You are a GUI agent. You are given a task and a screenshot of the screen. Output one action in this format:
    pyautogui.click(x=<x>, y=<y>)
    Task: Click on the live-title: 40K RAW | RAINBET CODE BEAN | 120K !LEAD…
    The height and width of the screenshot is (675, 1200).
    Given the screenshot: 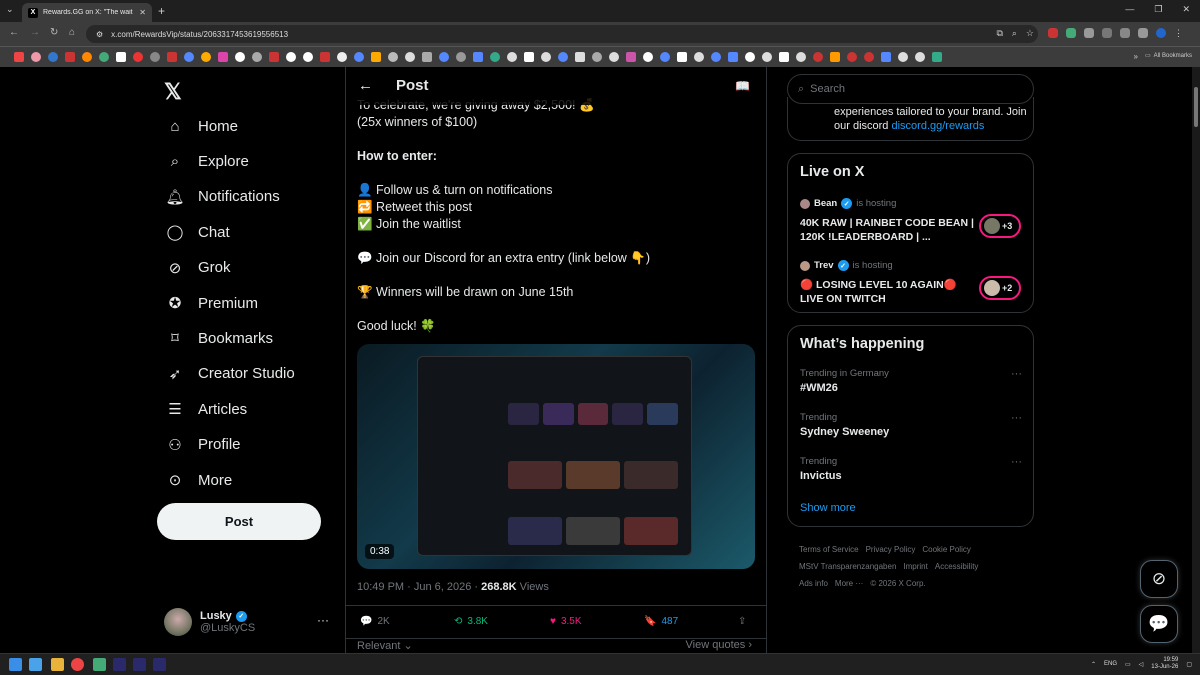 What is the action you would take?
    pyautogui.click(x=887, y=230)
    